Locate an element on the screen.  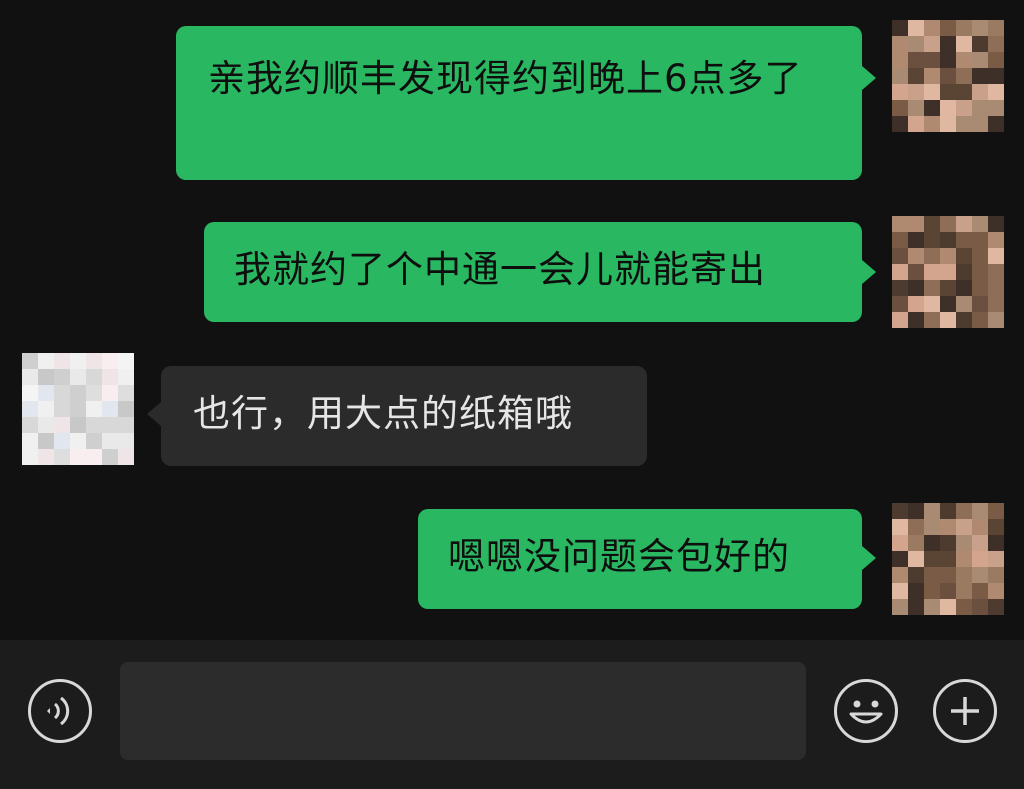
emoji-button is located at coordinates (866, 711).